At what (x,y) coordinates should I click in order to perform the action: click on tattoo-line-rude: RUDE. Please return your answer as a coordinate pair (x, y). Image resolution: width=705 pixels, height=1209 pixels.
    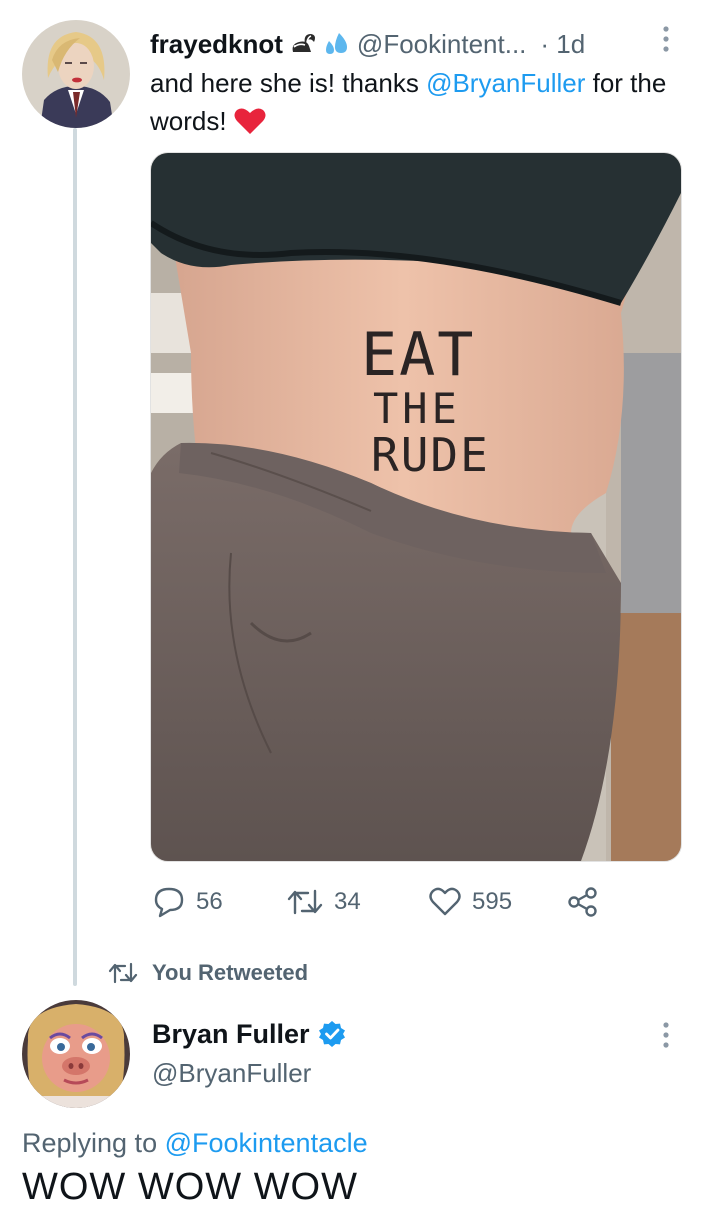
    Looking at the image, I should click on (430, 455).